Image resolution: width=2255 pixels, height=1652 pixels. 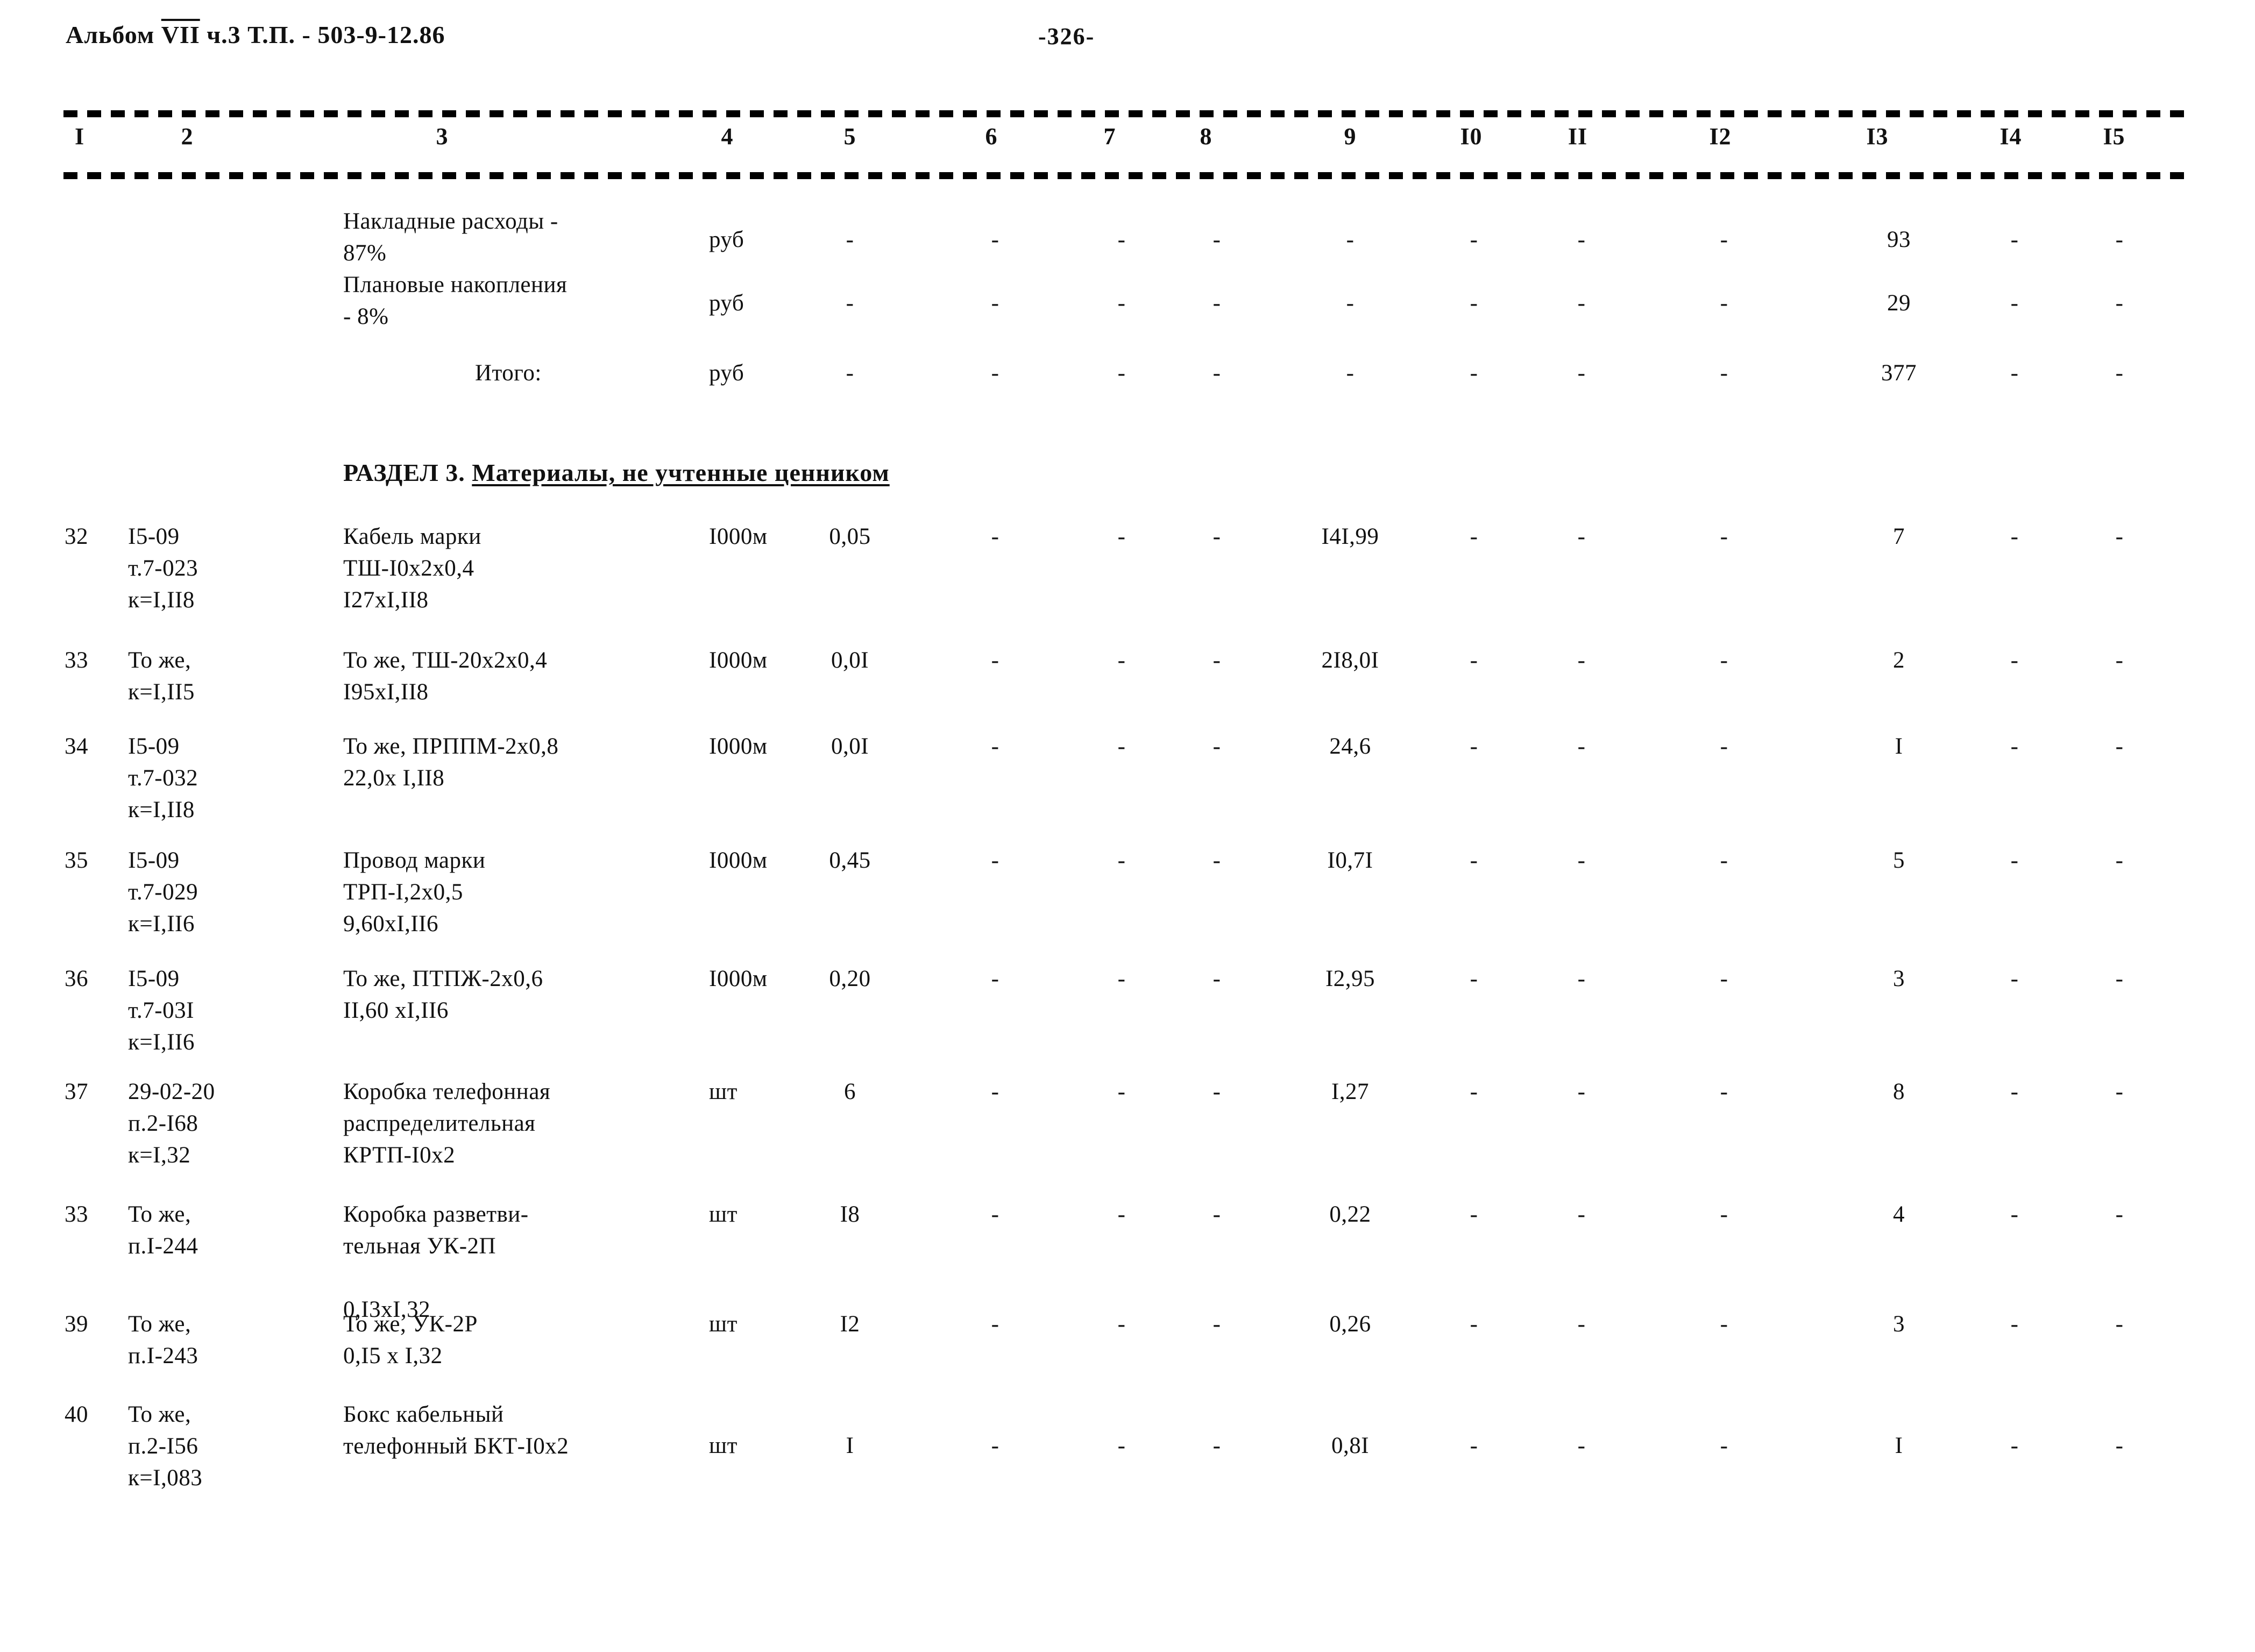 I want to click on row-description: То же, ПРППМ-2x0,8 22,0х I,II8, so click(x=451, y=762).